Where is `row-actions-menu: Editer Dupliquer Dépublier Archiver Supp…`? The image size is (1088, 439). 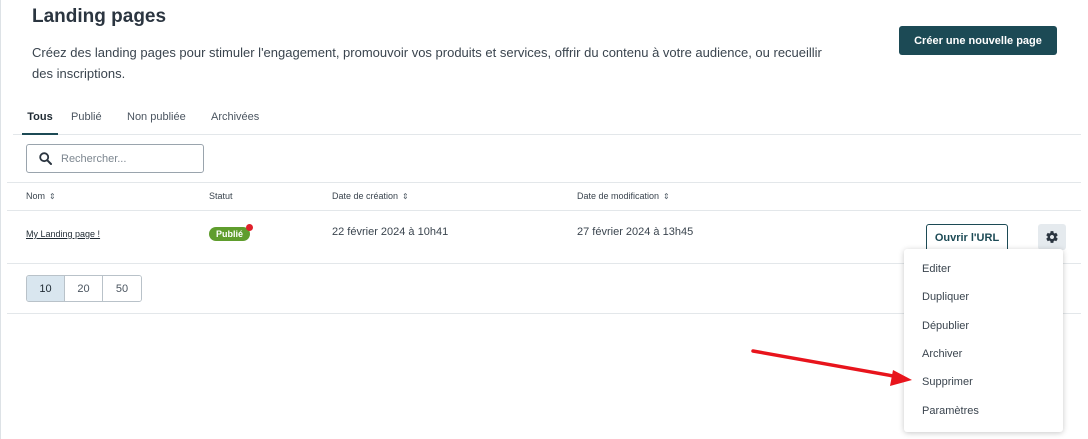 row-actions-menu: Editer Dupliquer Dépublier Archiver Supp… is located at coordinates (983, 340).